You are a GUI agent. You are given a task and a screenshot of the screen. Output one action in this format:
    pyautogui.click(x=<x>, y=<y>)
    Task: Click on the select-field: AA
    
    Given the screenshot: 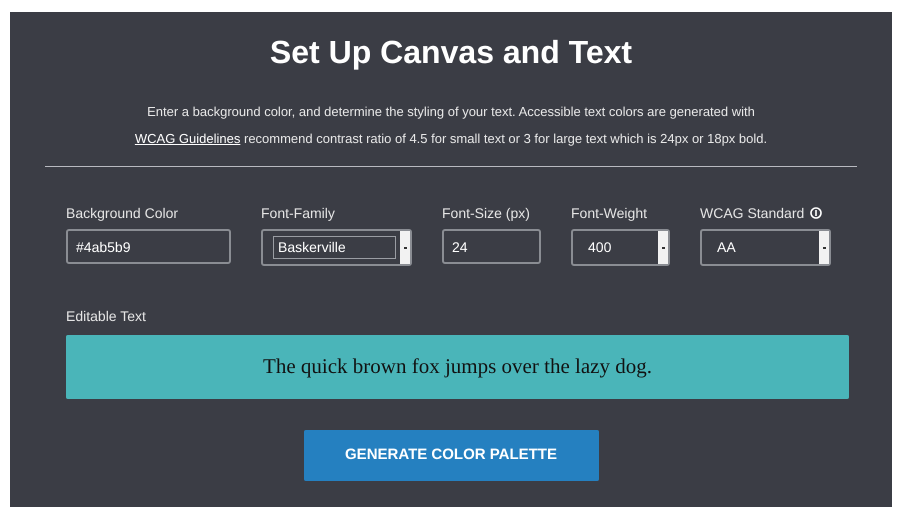 What is the action you would take?
    pyautogui.click(x=765, y=247)
    